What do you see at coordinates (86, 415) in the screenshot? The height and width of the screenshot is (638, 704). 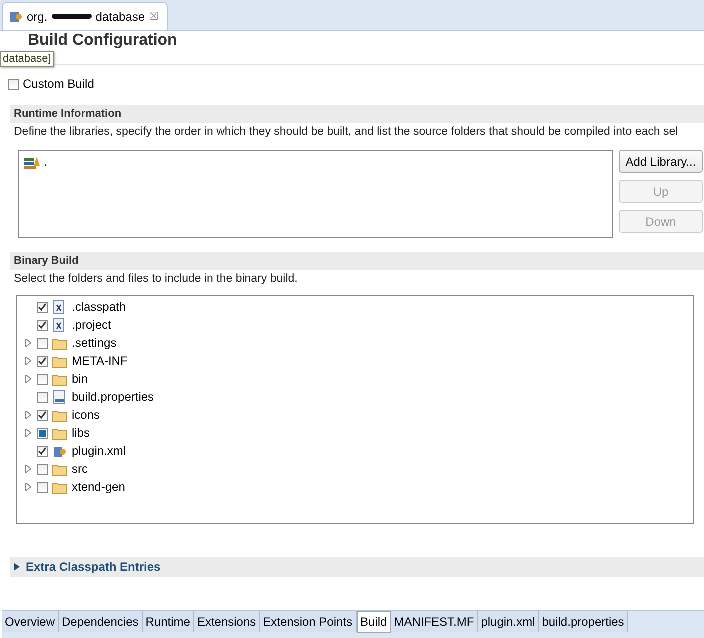 I see `tree-item-label: icons` at bounding box center [86, 415].